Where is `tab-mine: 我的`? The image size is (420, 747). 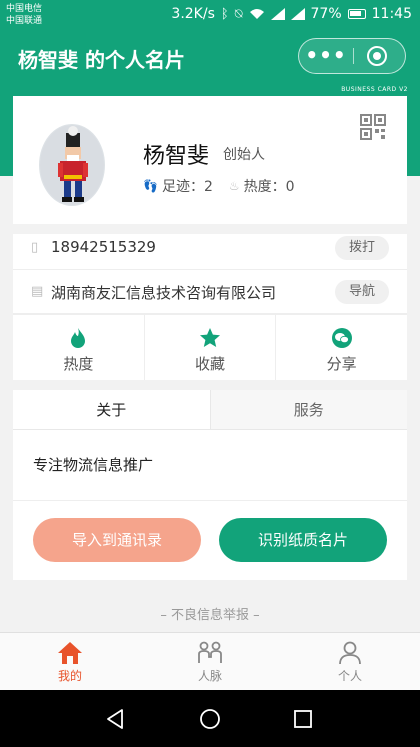
tab-mine: 我的 is located at coordinates (70, 661).